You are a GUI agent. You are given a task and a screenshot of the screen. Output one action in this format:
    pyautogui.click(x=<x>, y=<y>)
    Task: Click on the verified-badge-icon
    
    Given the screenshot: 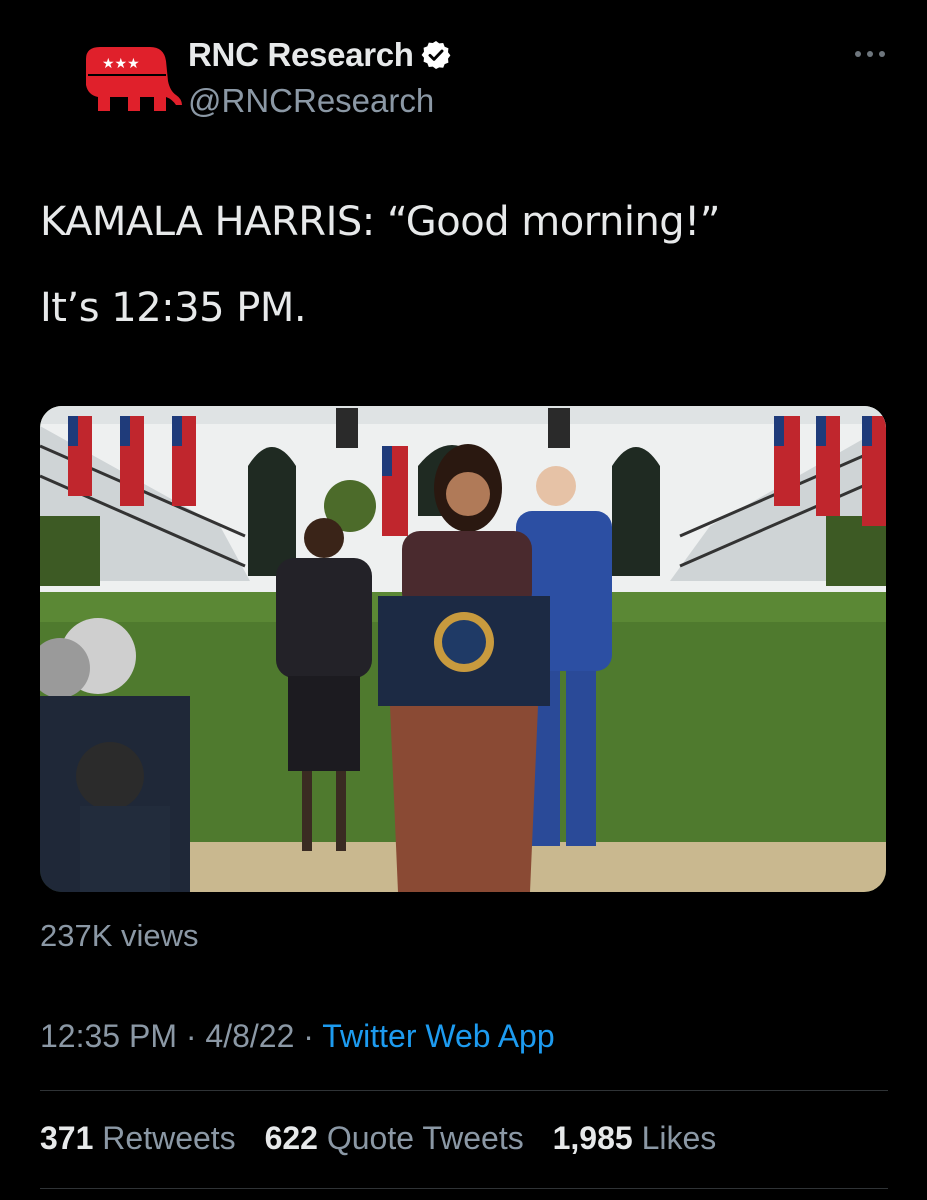 What is the action you would take?
    pyautogui.click(x=436, y=55)
    